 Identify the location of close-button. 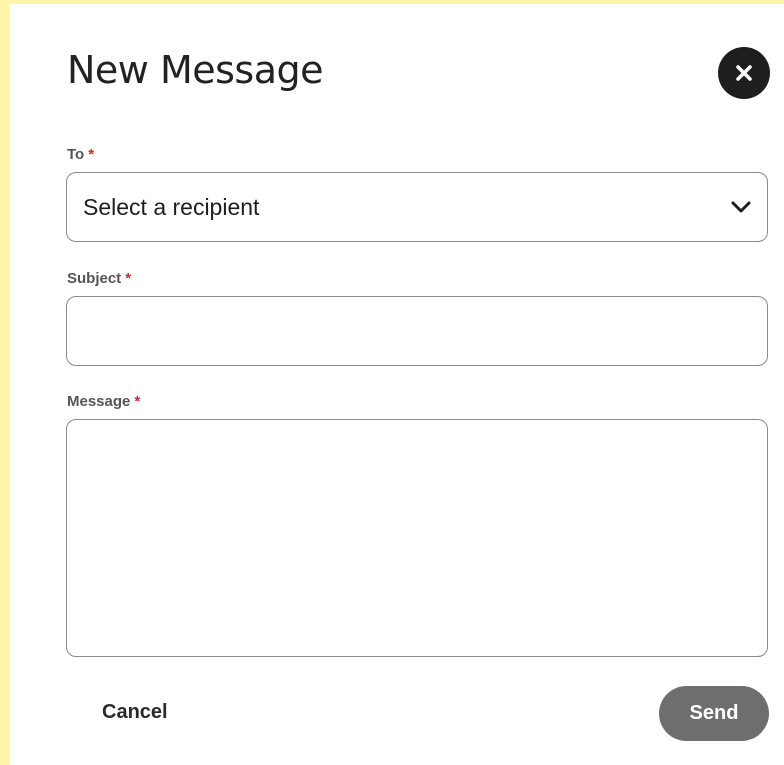
(744, 73).